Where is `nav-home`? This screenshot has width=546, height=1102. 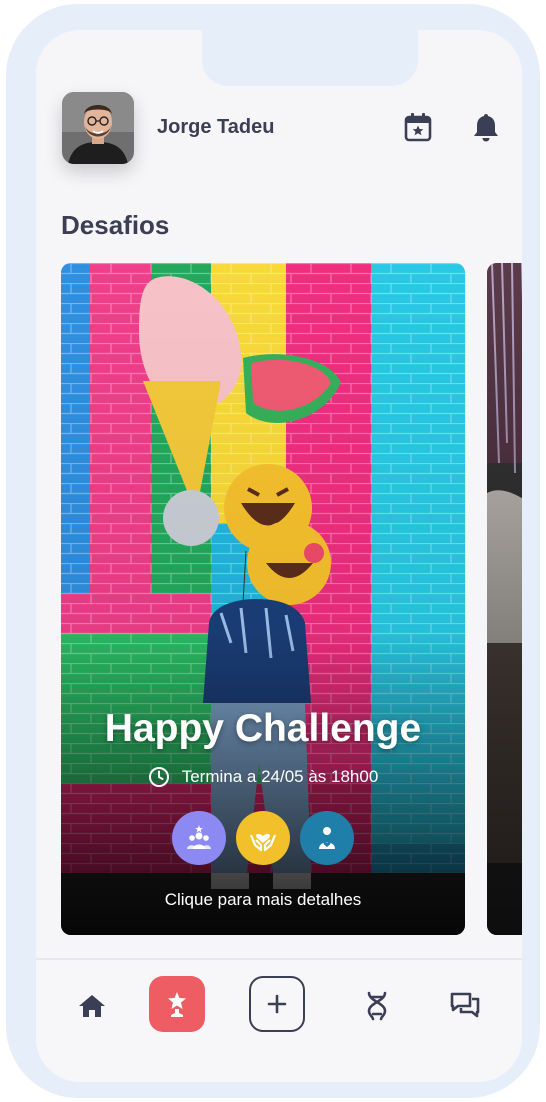 nav-home is located at coordinates (92, 1006).